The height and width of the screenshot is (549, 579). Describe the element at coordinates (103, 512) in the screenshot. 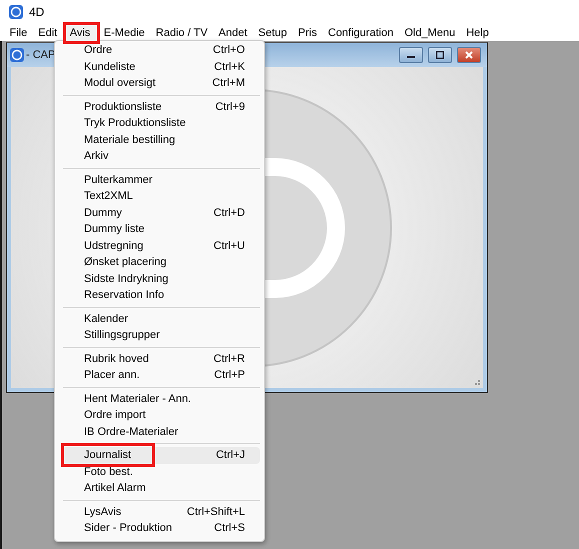

I see `menu-item-label: LysAvis` at that location.